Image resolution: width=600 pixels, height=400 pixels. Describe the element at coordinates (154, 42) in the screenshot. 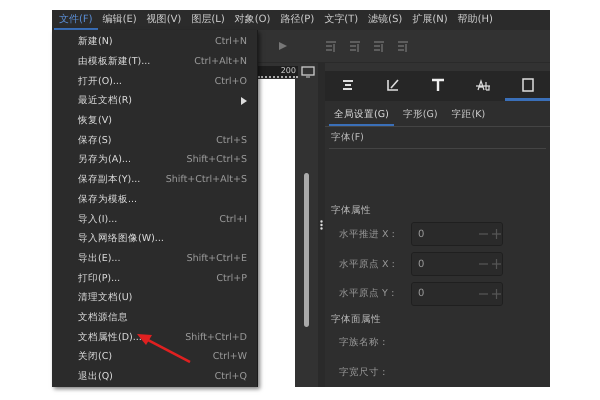

I see `menu-item: 新建(N) Ctrl+N` at that location.